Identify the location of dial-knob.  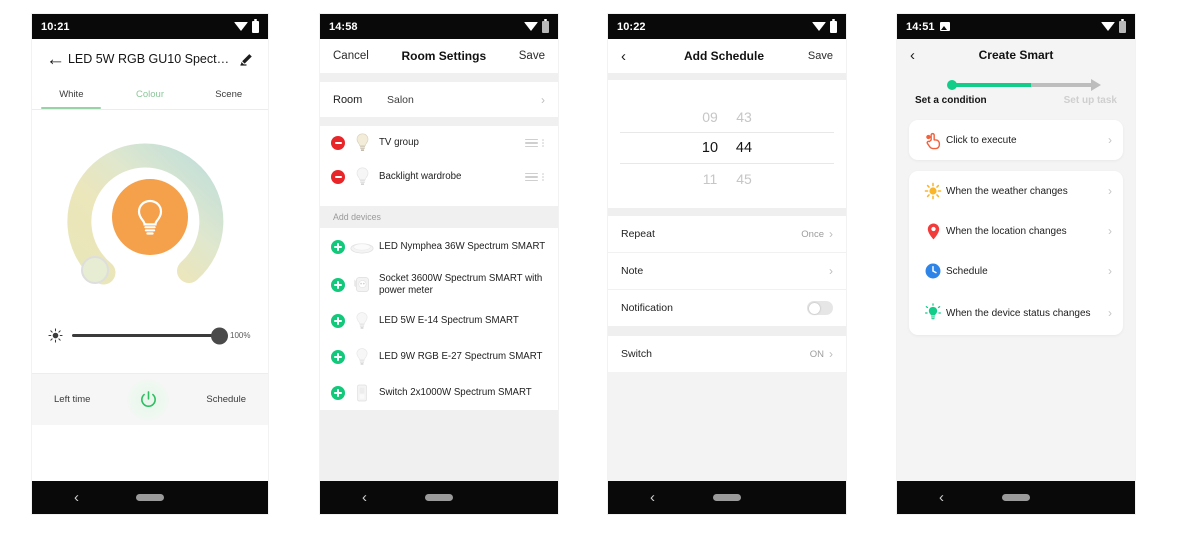
(95, 270).